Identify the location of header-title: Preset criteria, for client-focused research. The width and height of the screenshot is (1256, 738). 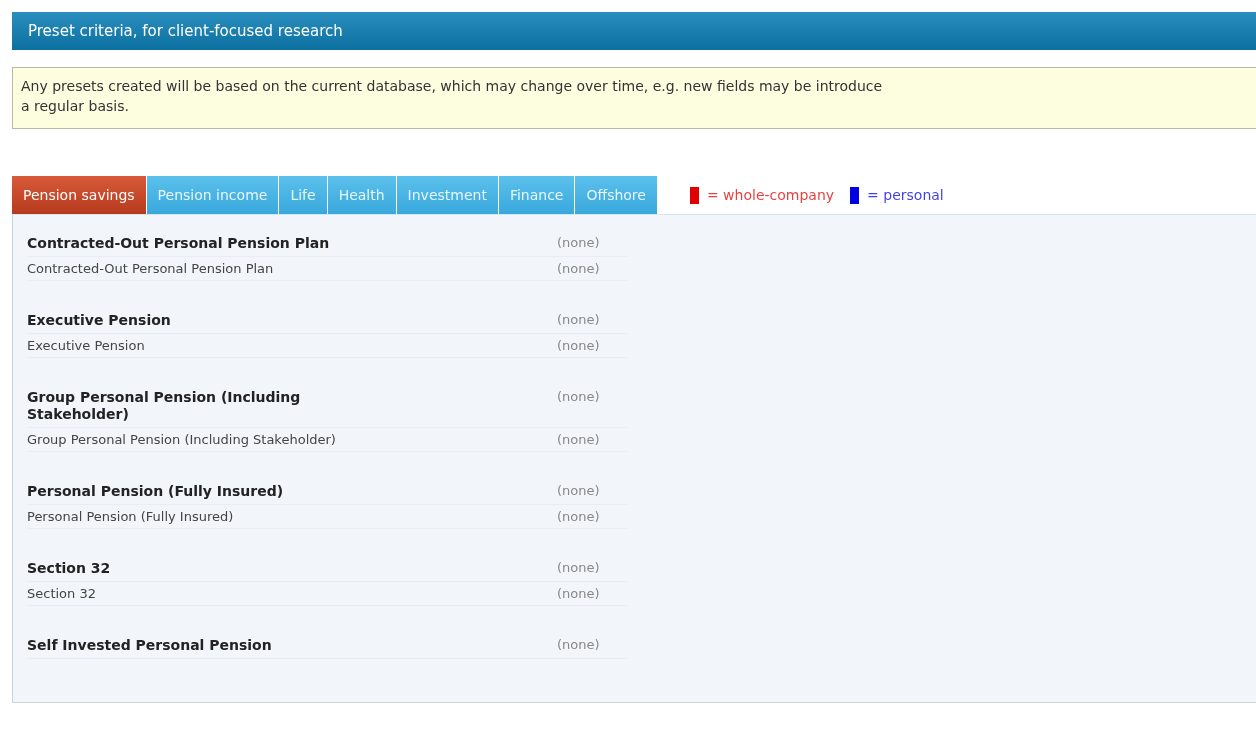
(185, 31).